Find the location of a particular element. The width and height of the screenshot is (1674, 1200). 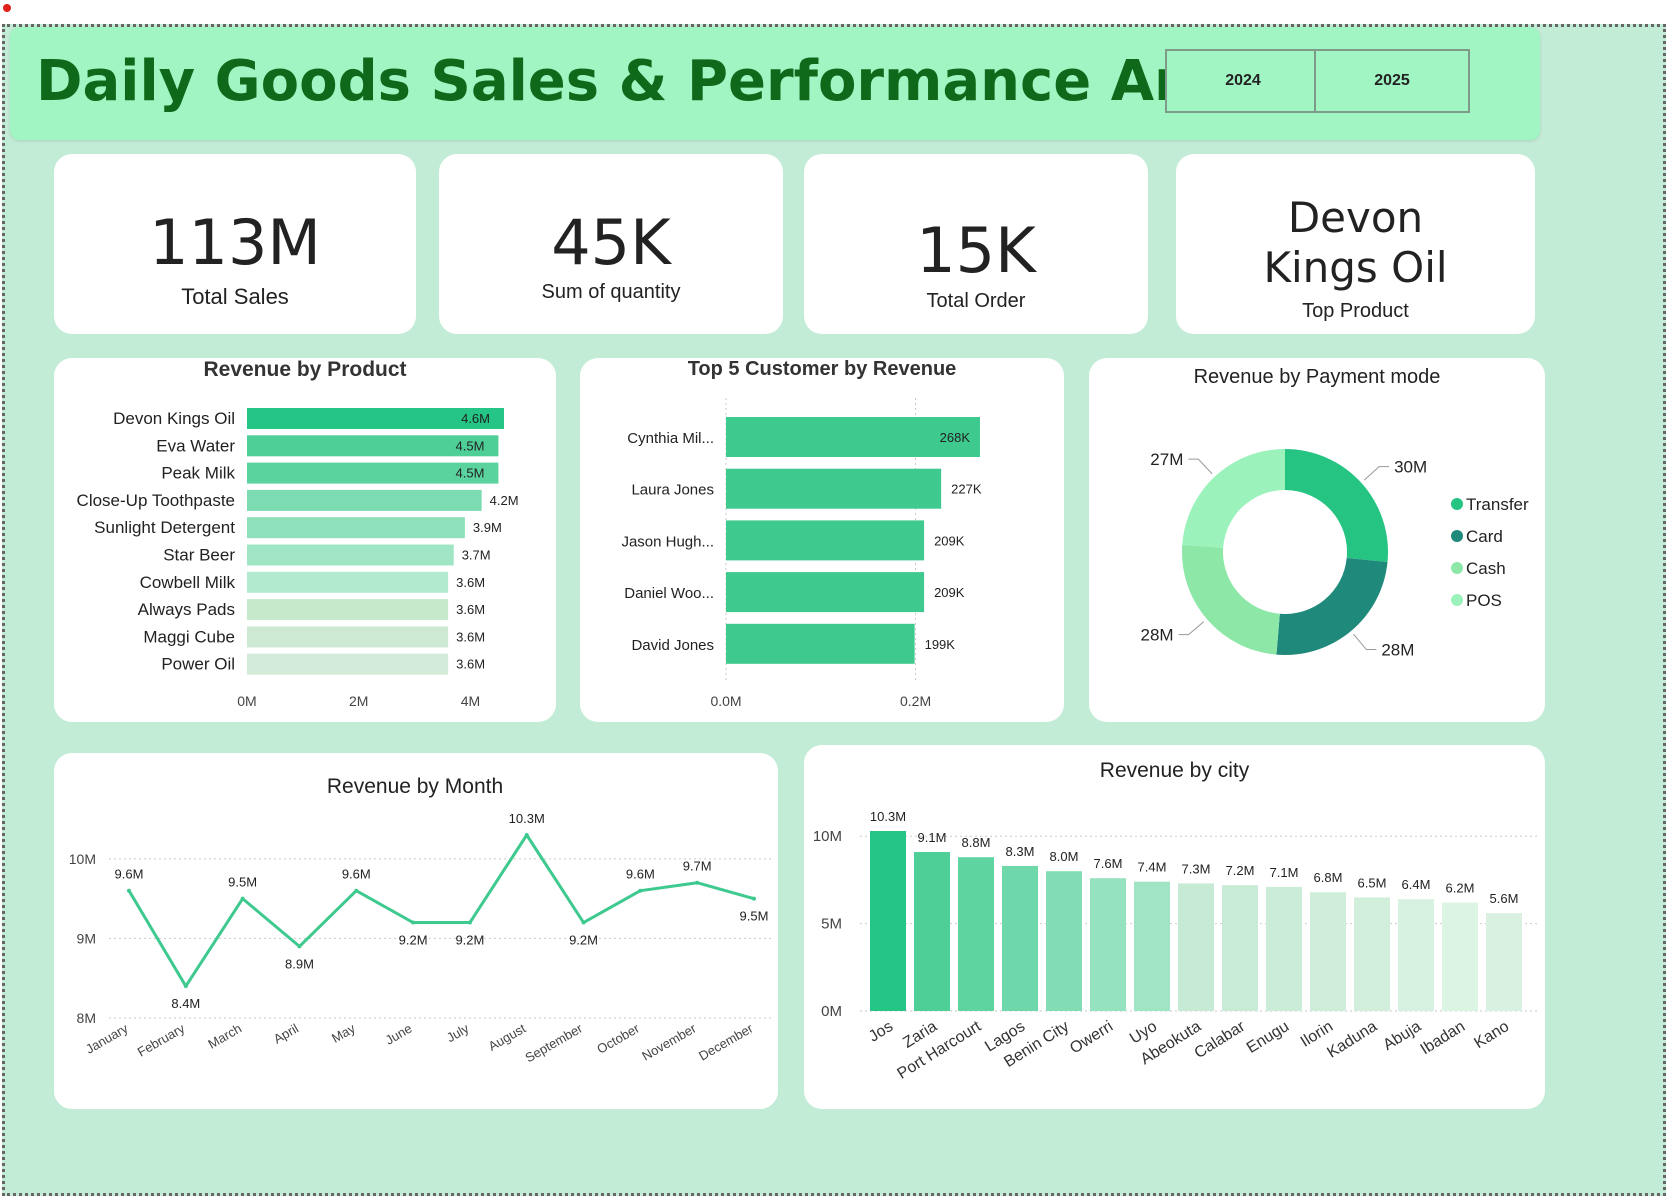

product-value-label: 3.7M is located at coordinates (476, 555).